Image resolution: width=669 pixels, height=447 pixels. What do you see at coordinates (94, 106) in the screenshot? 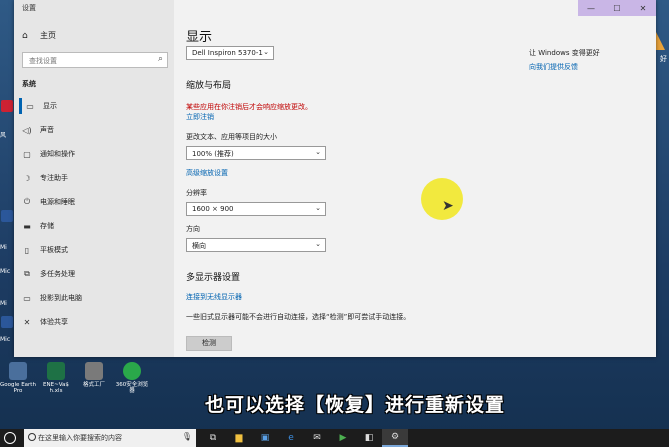
I see `sidebar-item-display: ▭ 显示` at bounding box center [94, 106].